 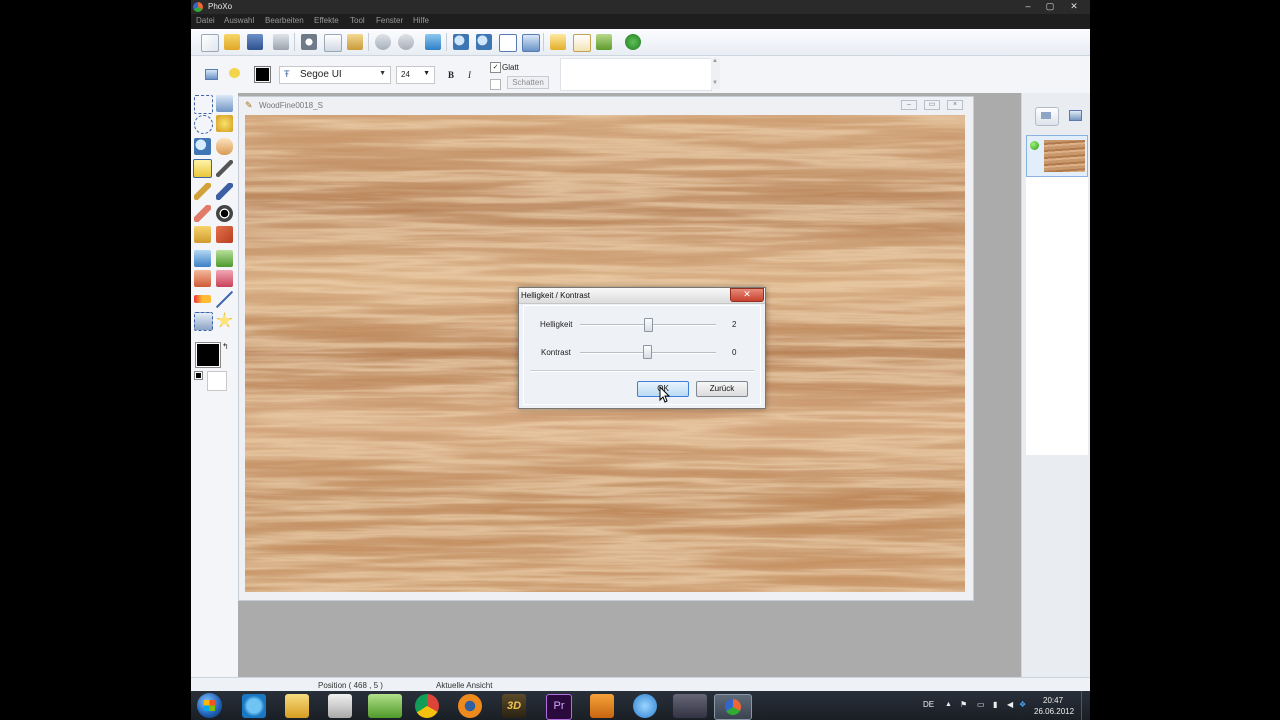 What do you see at coordinates (232, 42) in the screenshot?
I see `open-folder-icon` at bounding box center [232, 42].